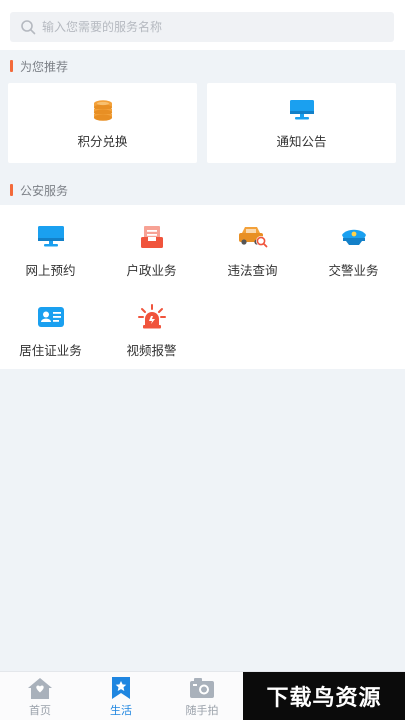 The height and width of the screenshot is (720, 405). What do you see at coordinates (353, 270) in the screenshot?
I see `service-label: 交警业务` at bounding box center [353, 270].